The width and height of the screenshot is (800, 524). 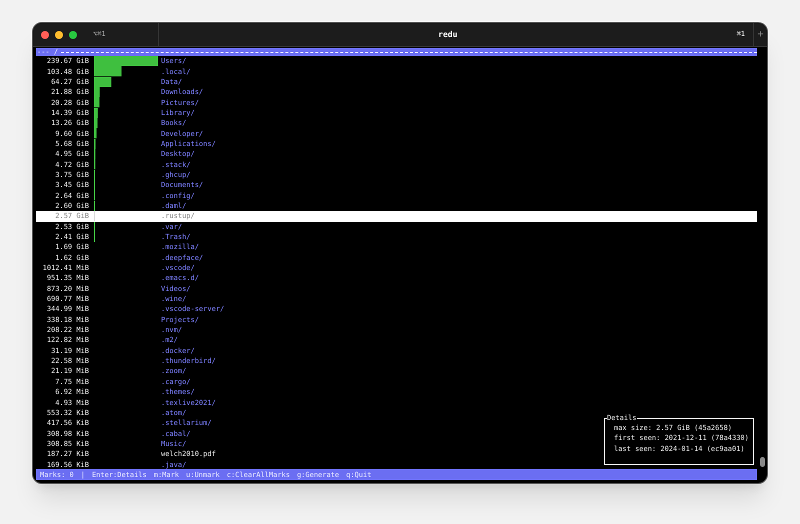 I want to click on window-title: redu, so click(x=447, y=34).